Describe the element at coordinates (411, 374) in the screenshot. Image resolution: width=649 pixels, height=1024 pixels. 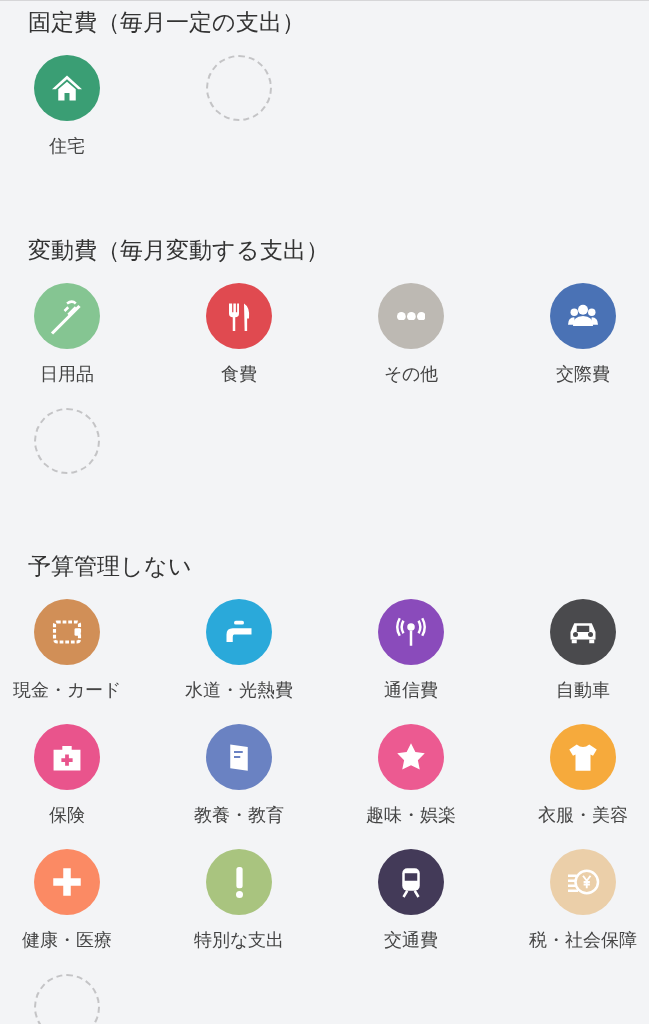
I see `category-label: その他` at that location.